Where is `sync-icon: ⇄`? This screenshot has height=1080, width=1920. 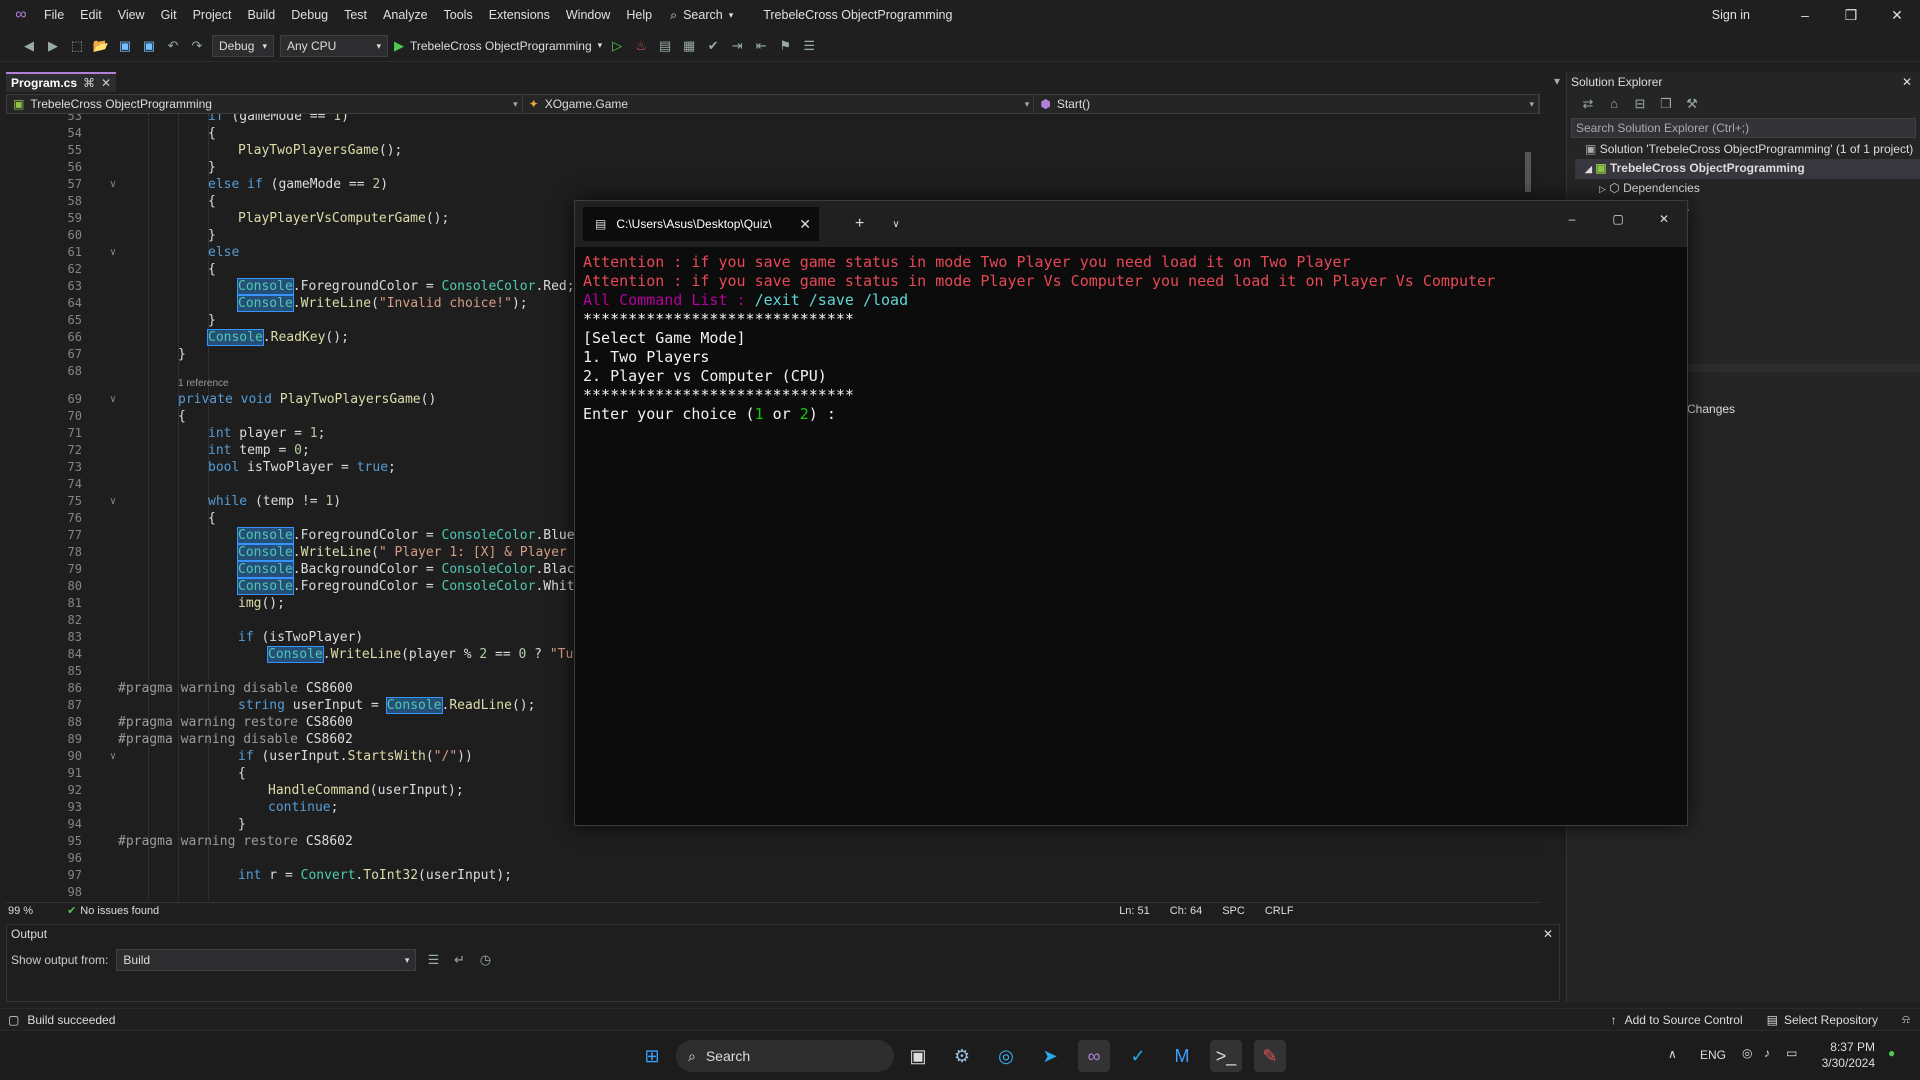 sync-icon: ⇄ is located at coordinates (1588, 104).